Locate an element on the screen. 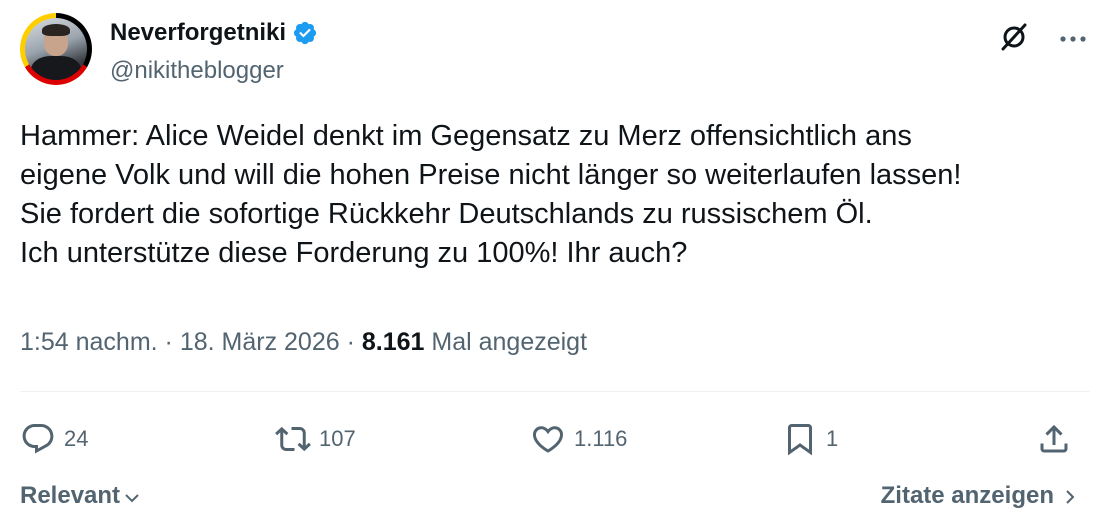 The width and height of the screenshot is (1107, 532). verified-badge-icon is located at coordinates (305, 33).